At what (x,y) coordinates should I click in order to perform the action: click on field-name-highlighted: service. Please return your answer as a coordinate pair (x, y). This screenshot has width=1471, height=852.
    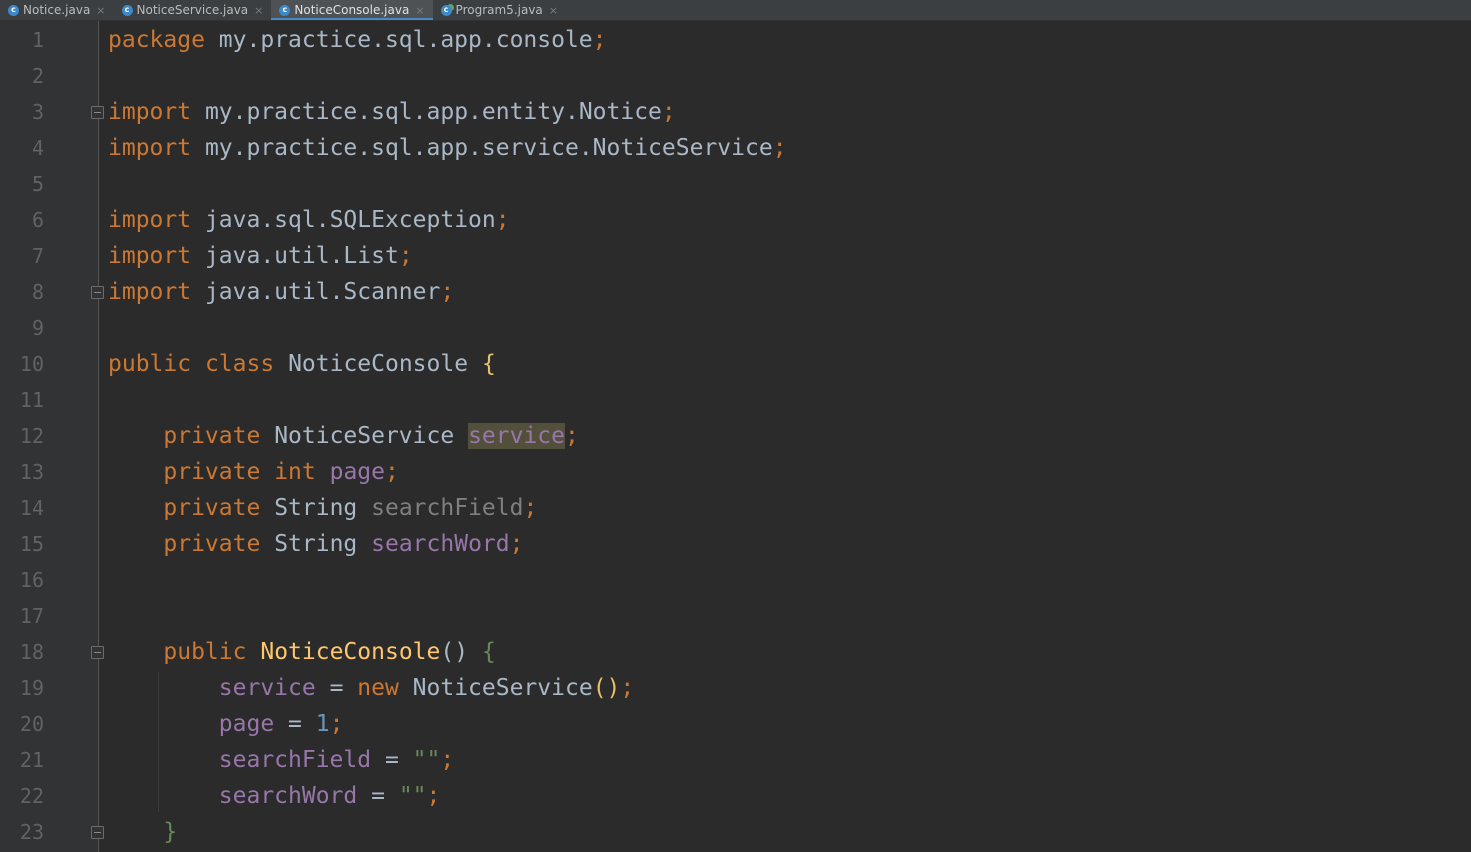
    Looking at the image, I should click on (516, 436).